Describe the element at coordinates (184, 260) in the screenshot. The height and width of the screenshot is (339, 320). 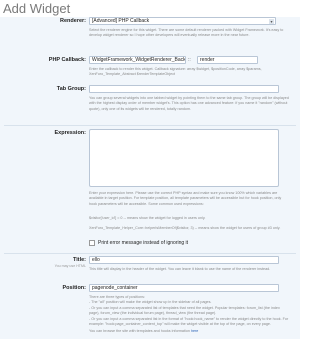
I see `title-input: ello` at that location.